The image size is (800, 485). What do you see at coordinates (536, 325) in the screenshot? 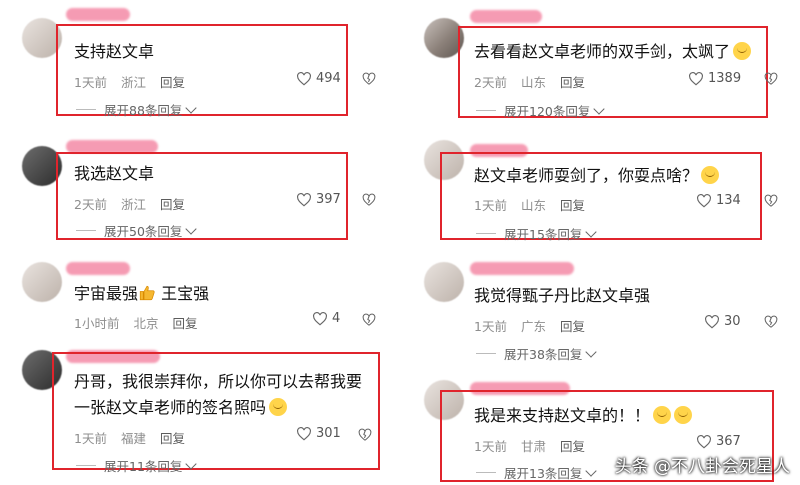
I see `comment-meta: 1天前 广东 回复` at bounding box center [536, 325].